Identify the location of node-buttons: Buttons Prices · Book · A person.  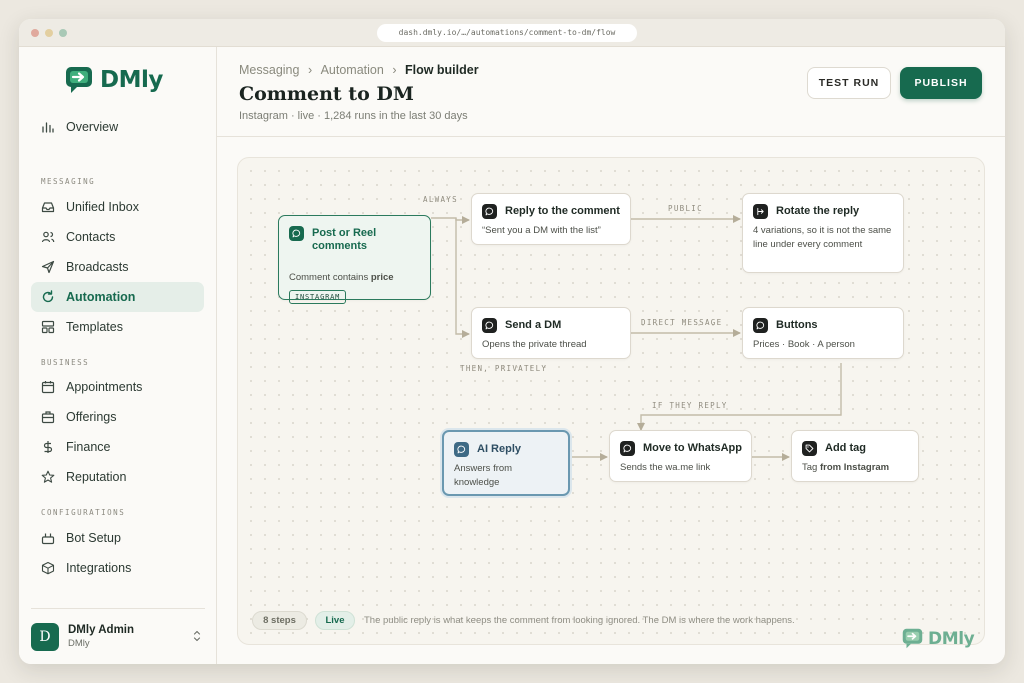
(823, 333).